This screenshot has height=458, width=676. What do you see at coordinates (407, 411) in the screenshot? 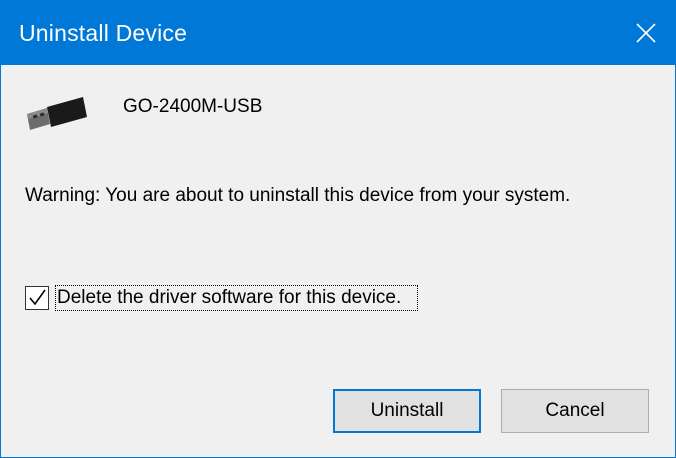
I see `uninstall-button: Uninstall` at bounding box center [407, 411].